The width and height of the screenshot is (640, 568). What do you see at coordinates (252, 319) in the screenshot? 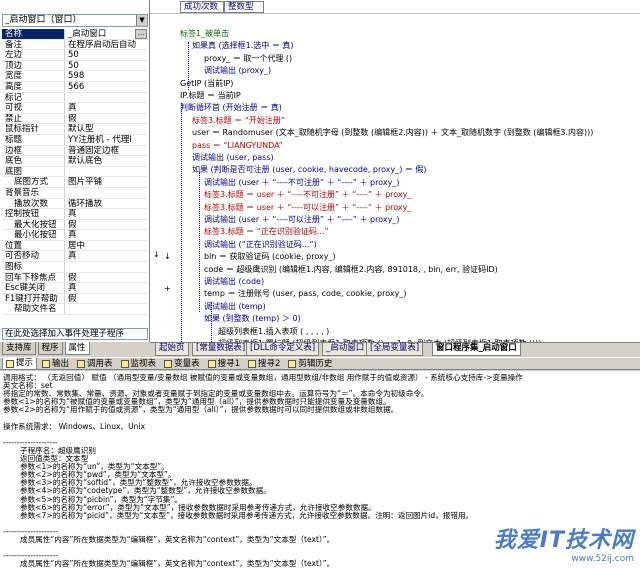
I see `code-line: 如果 (到整数 (temp) ＞ 0)` at bounding box center [252, 319].